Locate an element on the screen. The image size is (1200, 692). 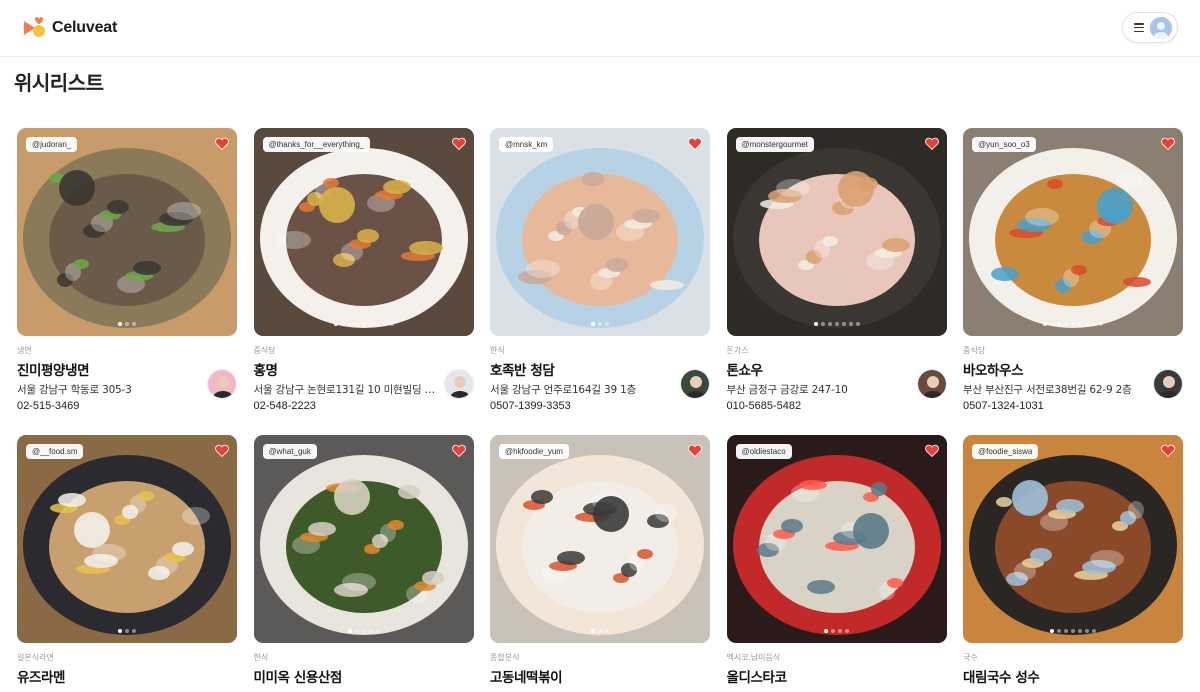
celebrity-handle: @yun_soo_o3 is located at coordinates (1004, 144).